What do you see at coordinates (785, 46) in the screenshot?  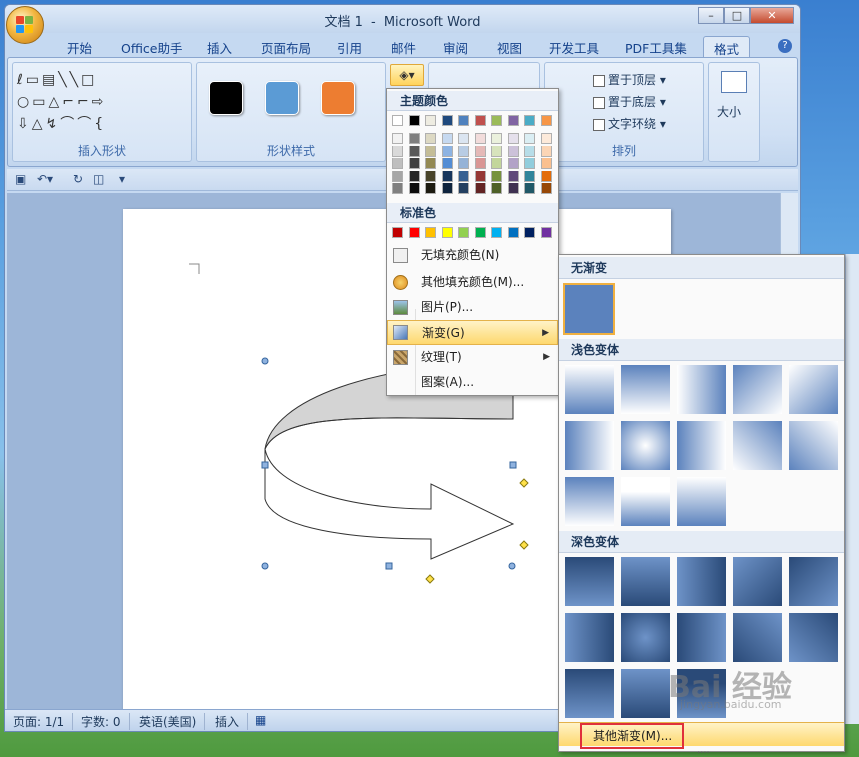 I see `help-icon: ?` at bounding box center [785, 46].